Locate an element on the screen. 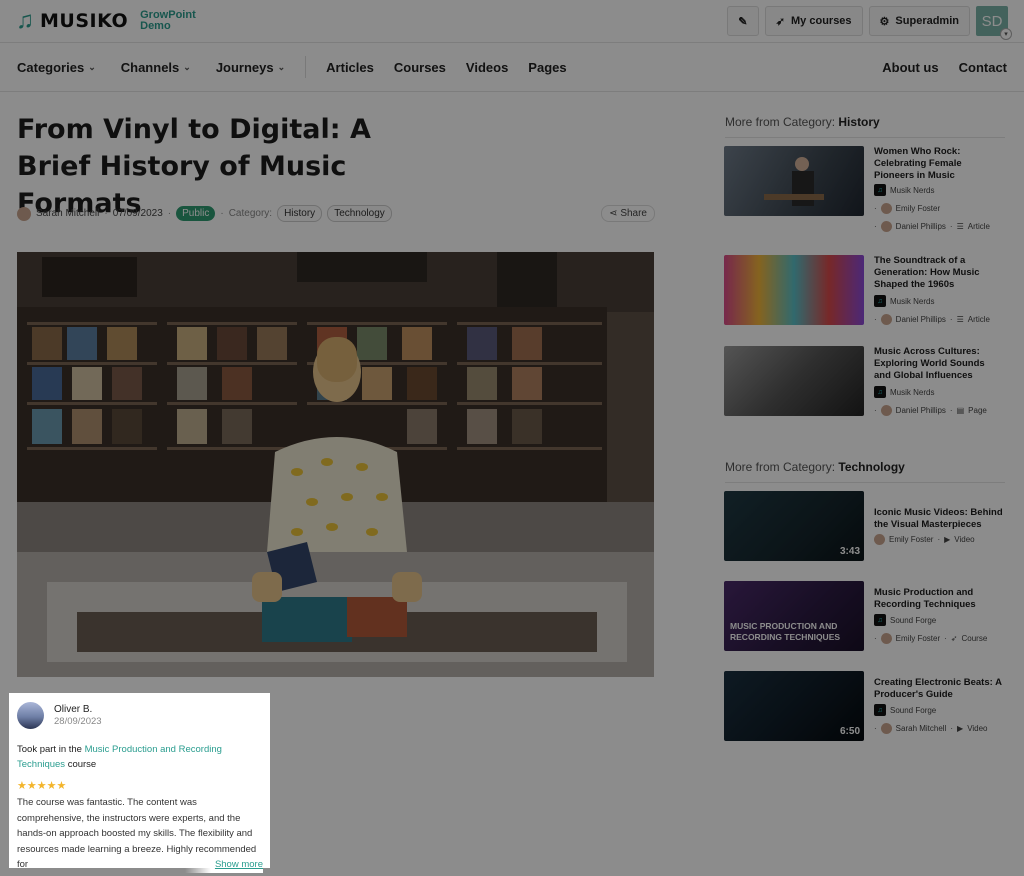 Image resolution: width=1024 pixels, height=876 pixels. chevron-down-icon: ▾ is located at coordinates (1006, 34).